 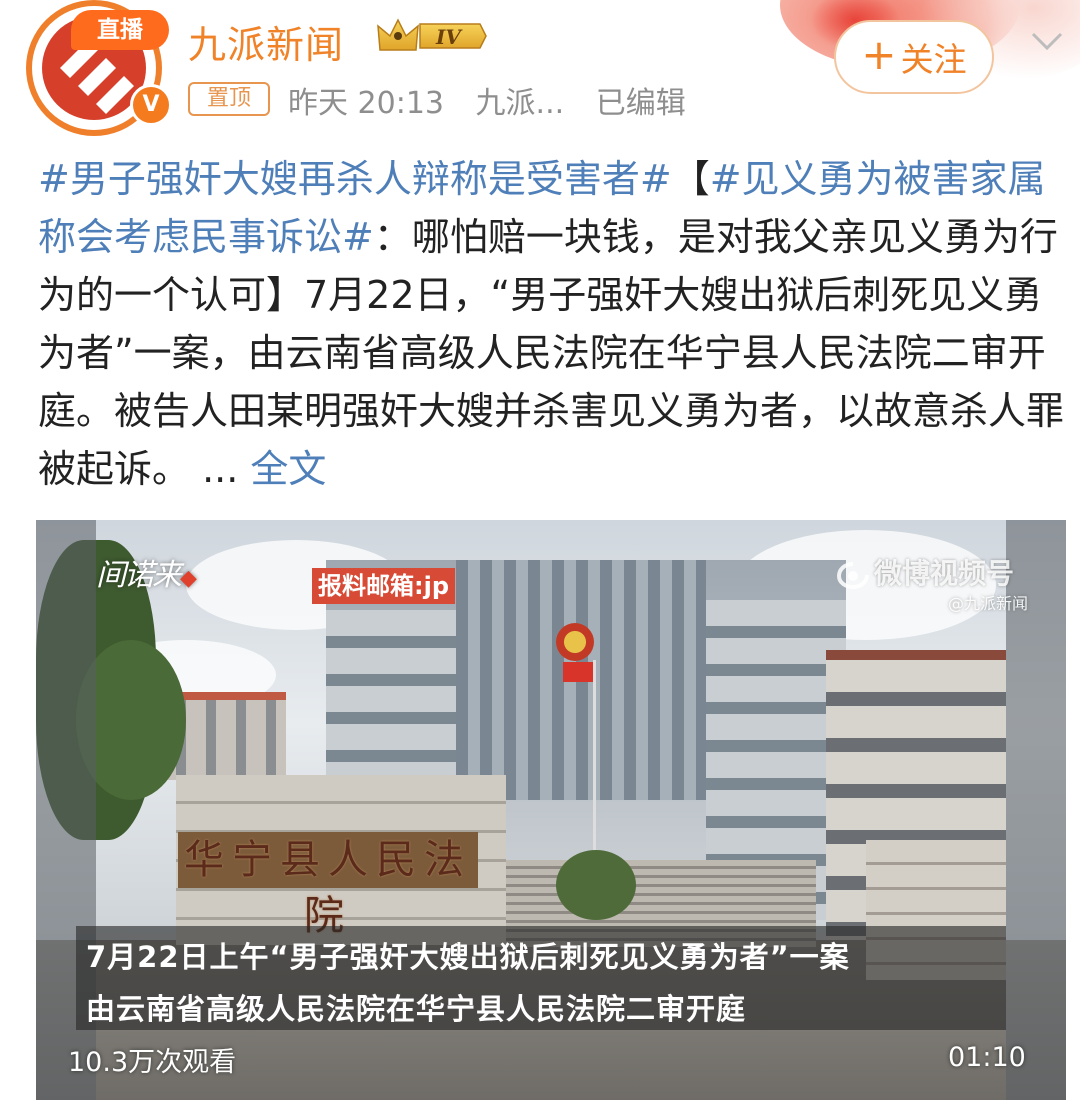 I want to click on follow-button: + 关注, so click(x=914, y=57).